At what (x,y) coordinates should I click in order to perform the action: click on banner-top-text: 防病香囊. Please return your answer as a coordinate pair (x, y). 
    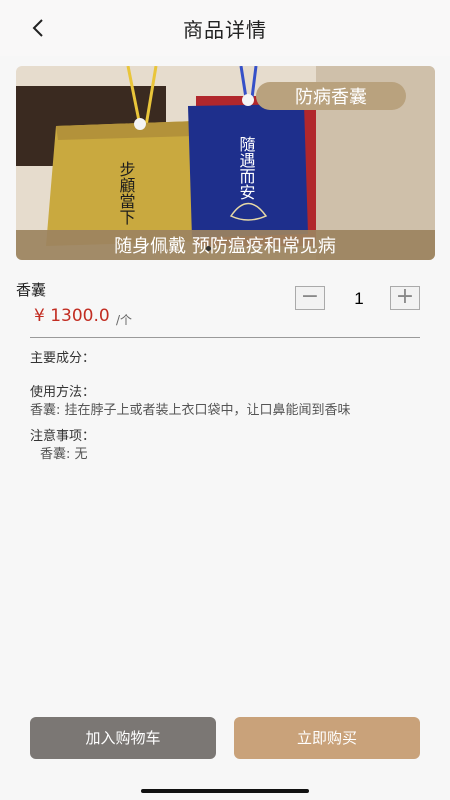
    Looking at the image, I should click on (331, 97).